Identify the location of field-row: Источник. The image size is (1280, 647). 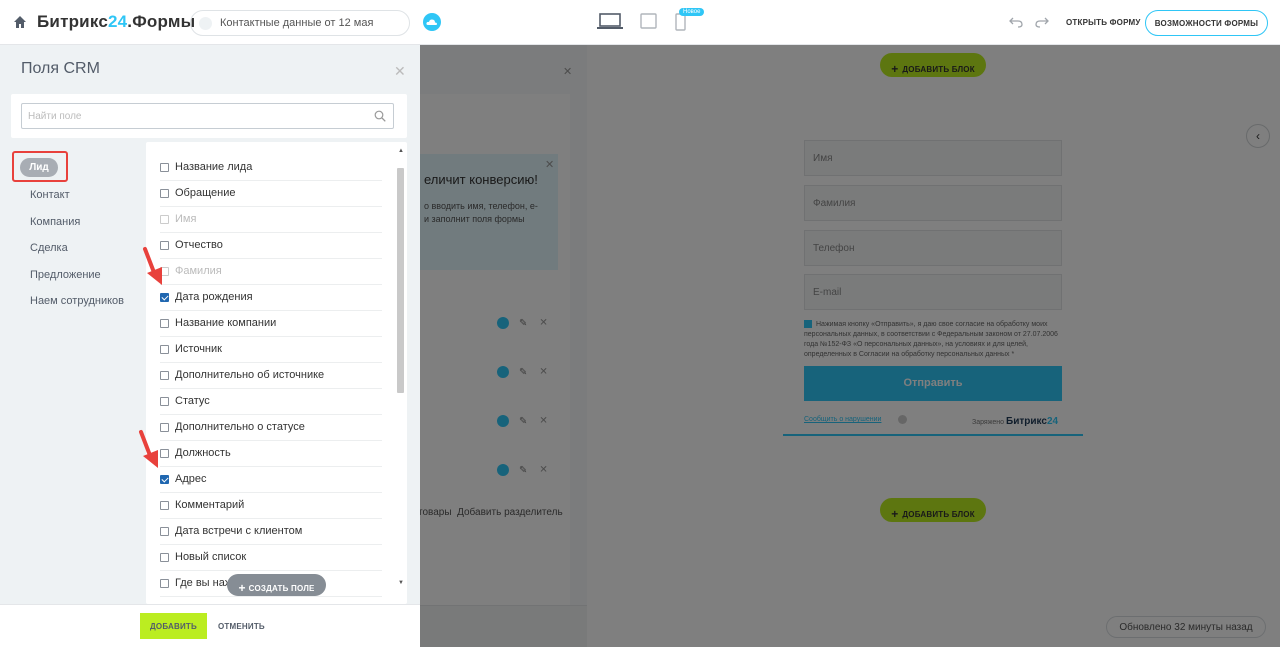
(271, 350).